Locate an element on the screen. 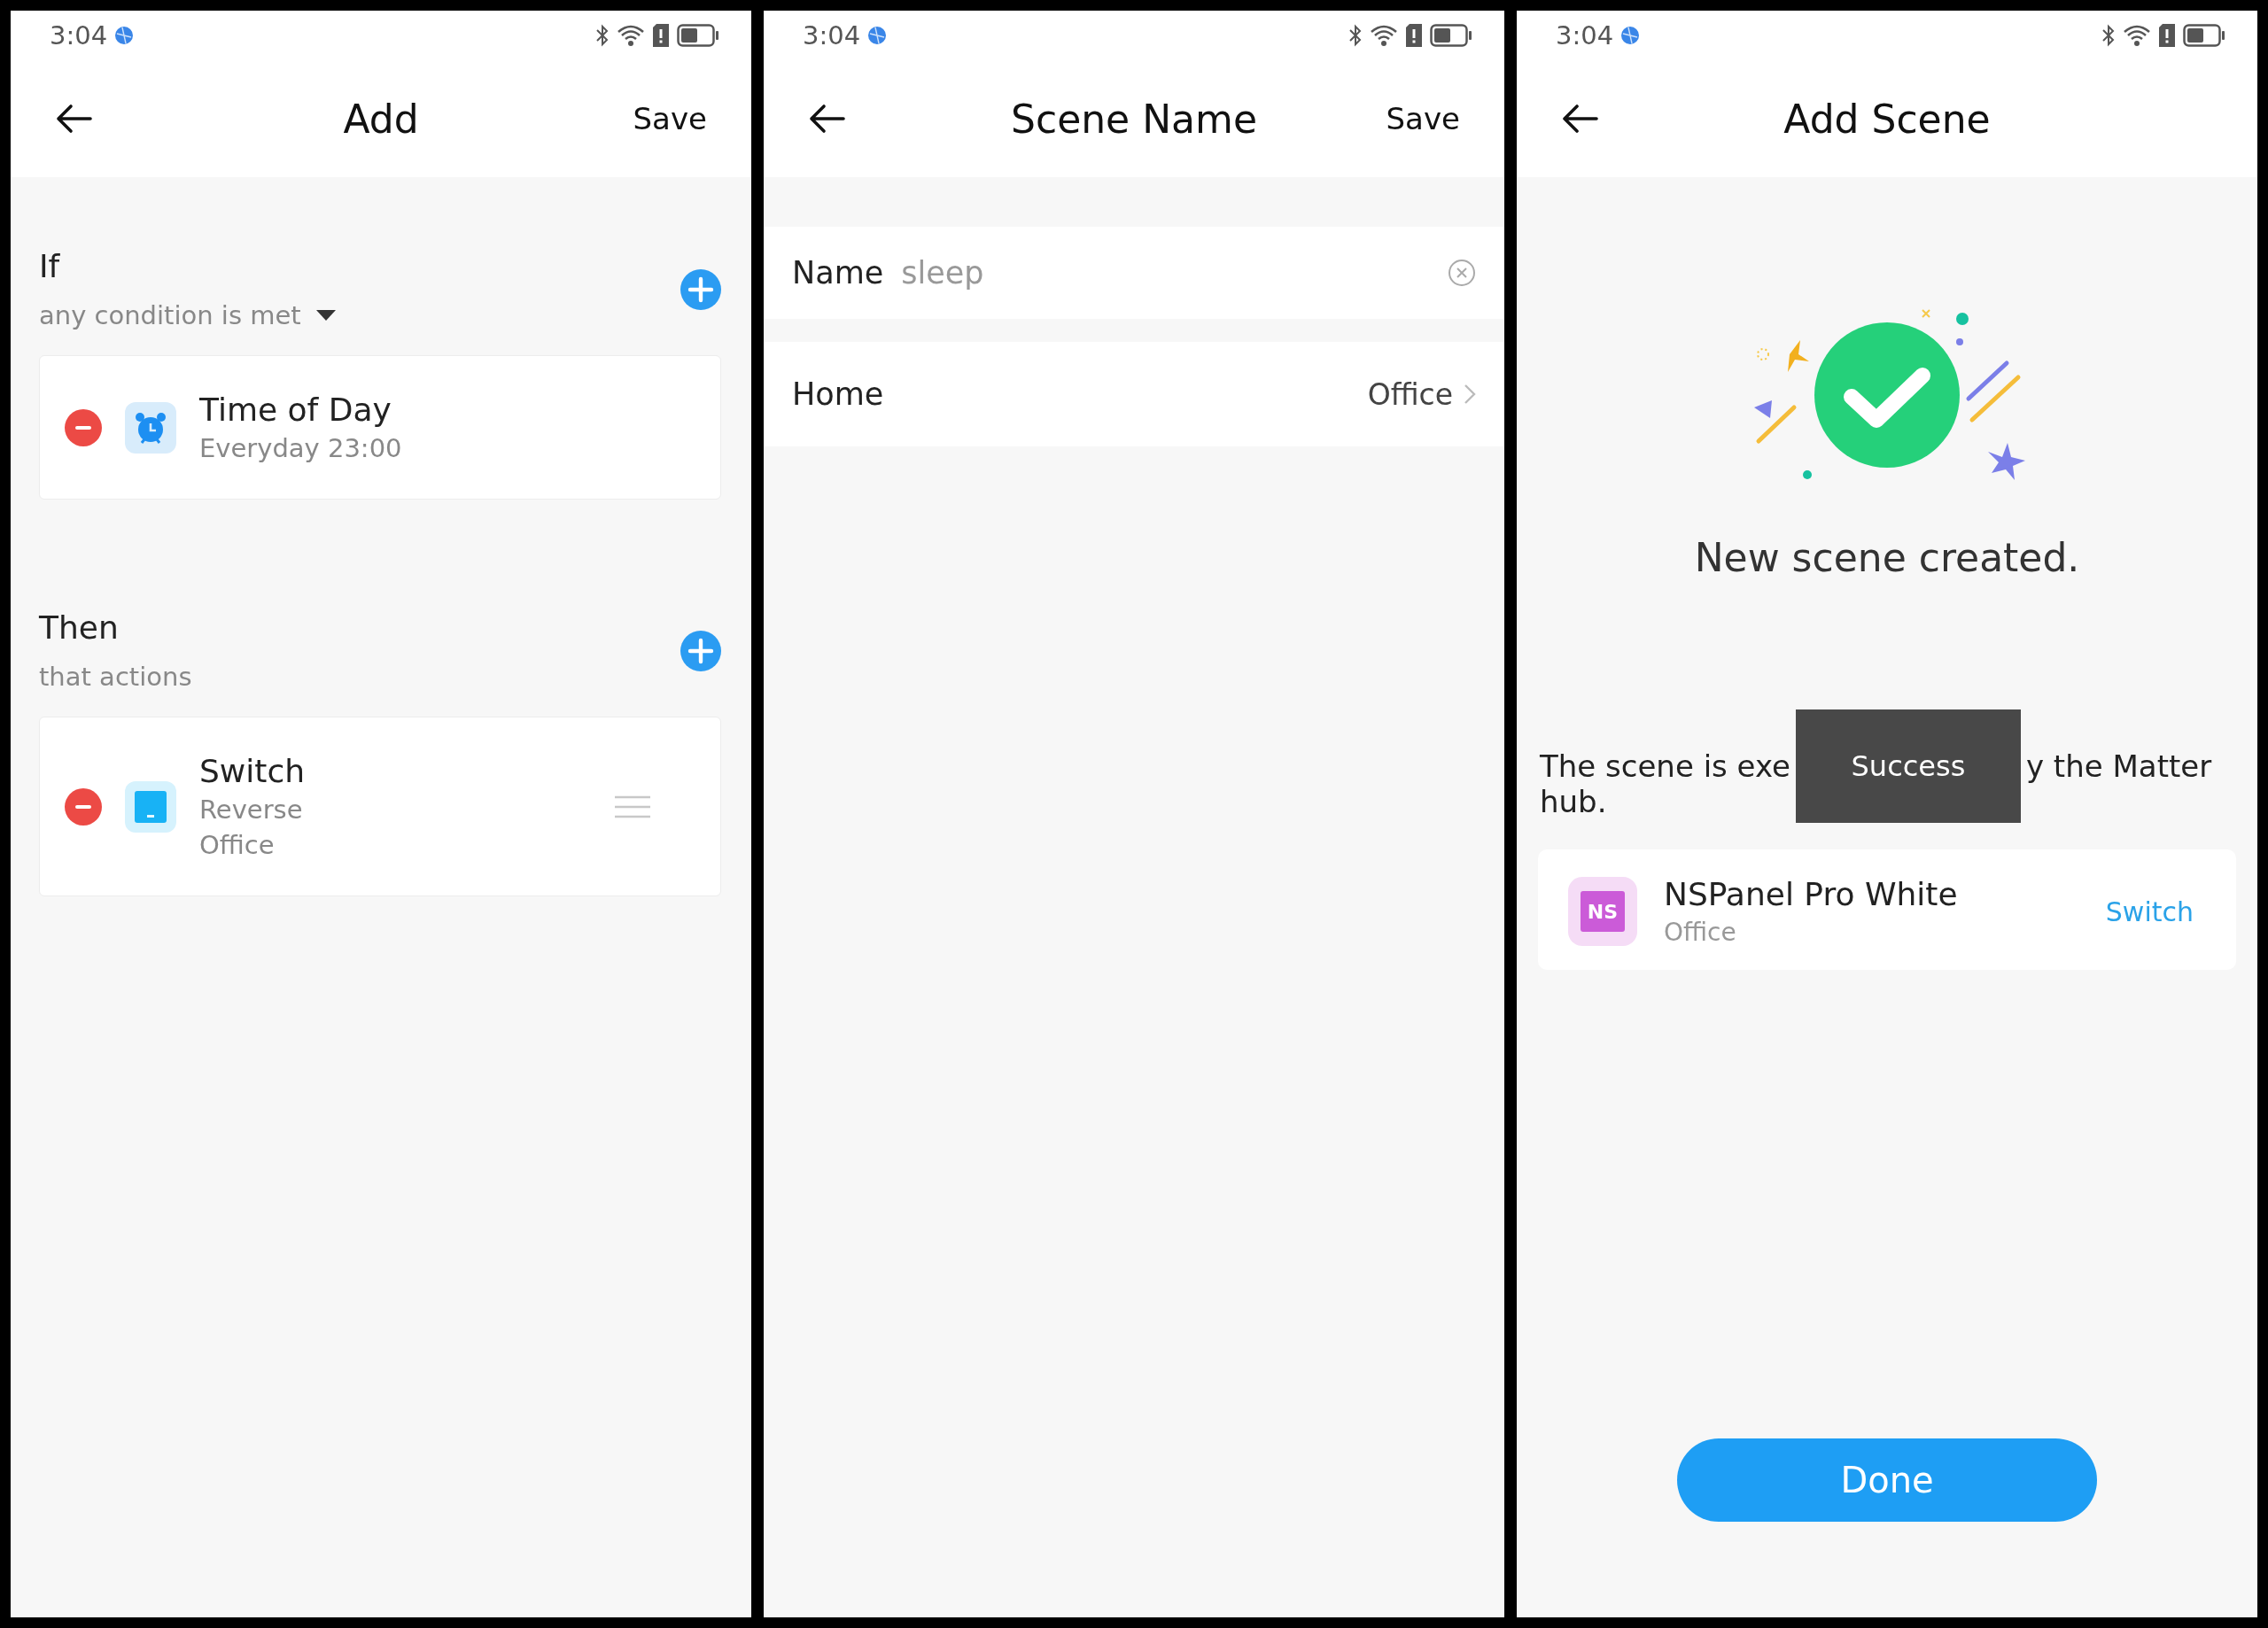 Image resolution: width=2268 pixels, height=1628 pixels. chevron-right-icon is located at coordinates (1470, 394).